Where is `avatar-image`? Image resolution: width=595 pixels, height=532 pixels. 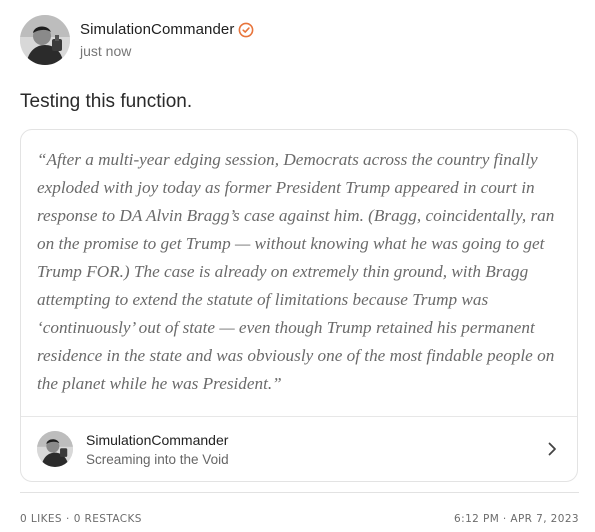 avatar-image is located at coordinates (45, 40).